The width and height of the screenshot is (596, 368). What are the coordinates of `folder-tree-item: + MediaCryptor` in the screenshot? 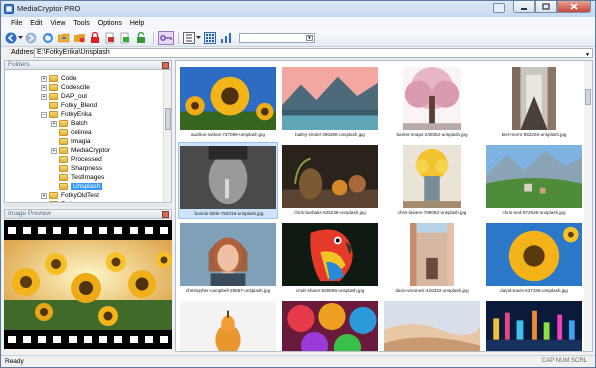 It's located at (80, 150).